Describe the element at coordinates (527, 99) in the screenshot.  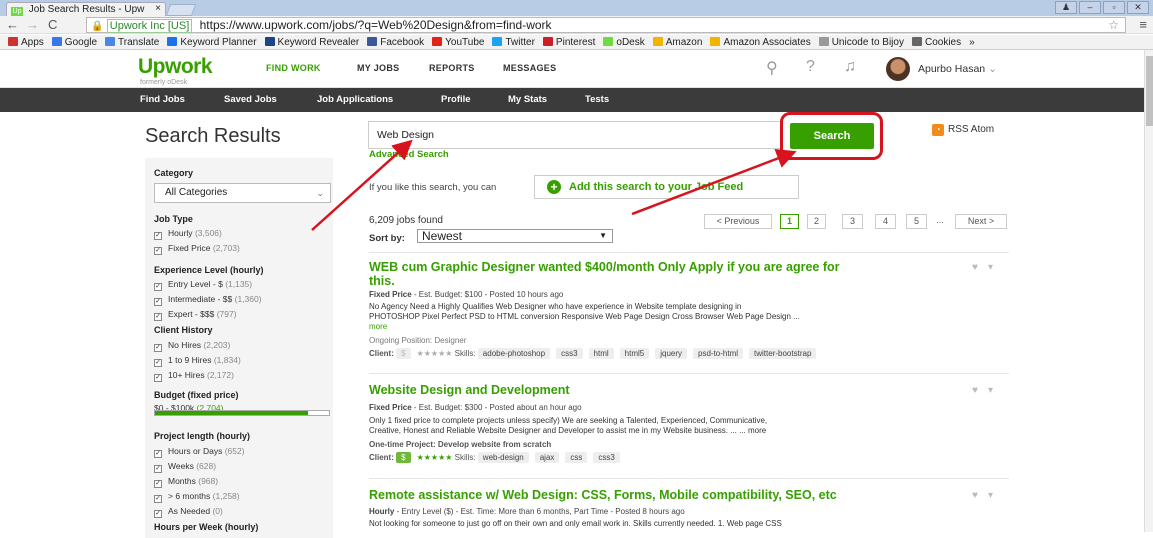
I see `subnav-my-stats: My Stats` at that location.